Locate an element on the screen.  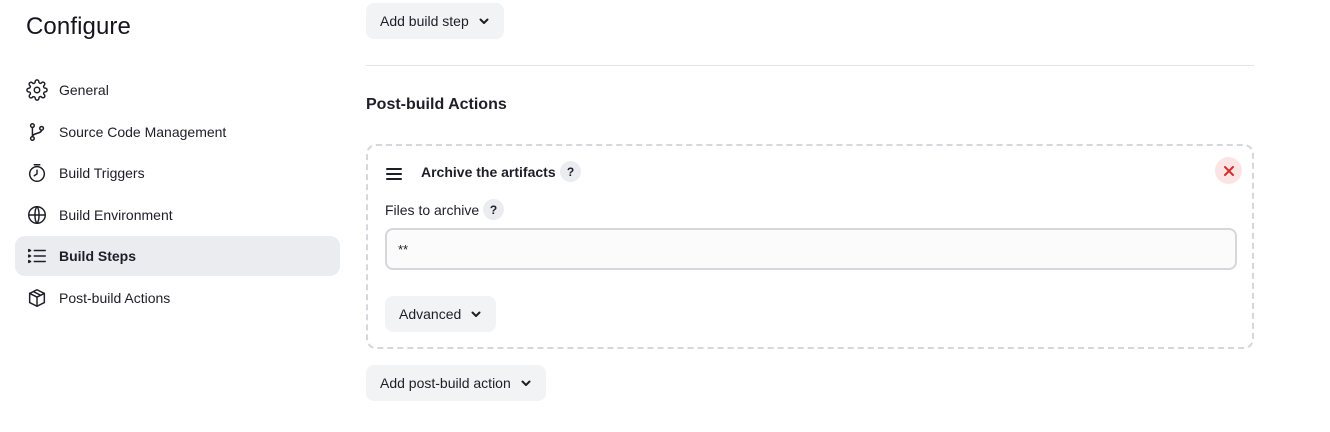
advanced-label: Advanced is located at coordinates (430, 314).